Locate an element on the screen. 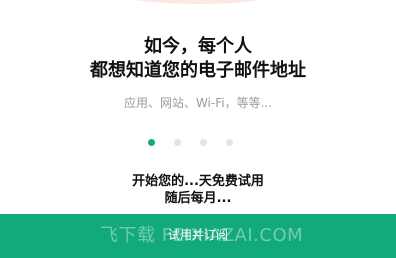 Image resolution: width=396 pixels, height=258 pixels. header-illustration is located at coordinates (198, 2).